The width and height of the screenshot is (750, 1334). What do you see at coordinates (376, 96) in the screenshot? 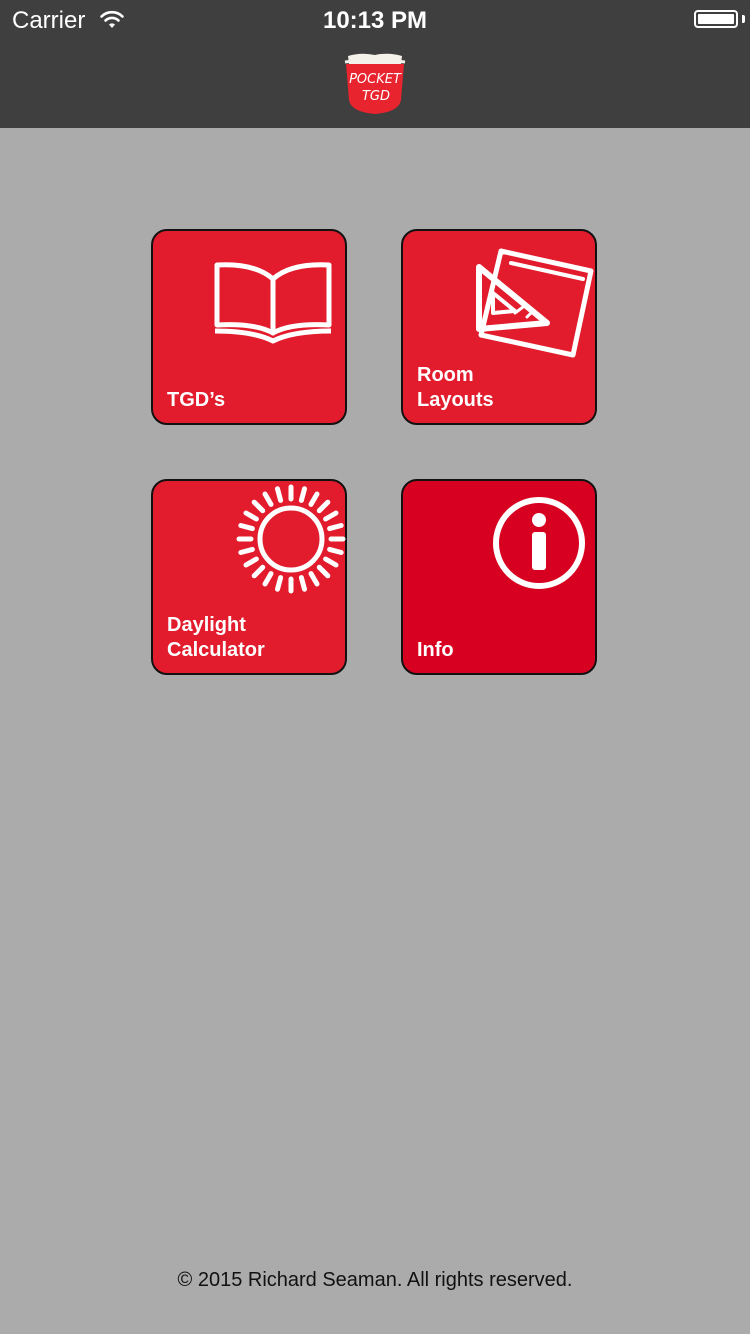
I see `logo-line2: TGD` at bounding box center [376, 96].